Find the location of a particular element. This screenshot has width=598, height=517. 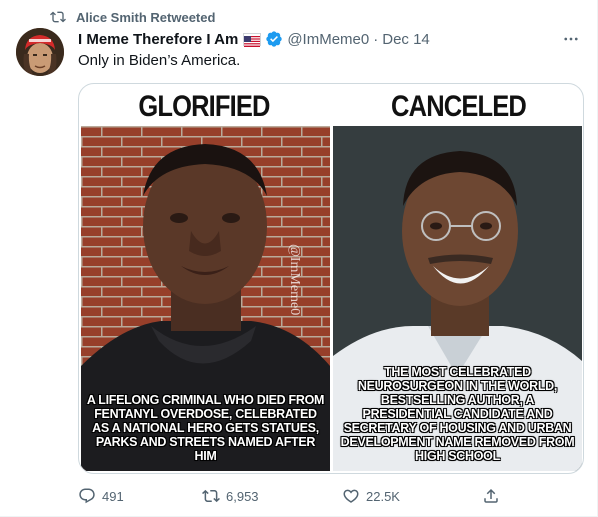

like-button: 22.5K is located at coordinates (371, 496).